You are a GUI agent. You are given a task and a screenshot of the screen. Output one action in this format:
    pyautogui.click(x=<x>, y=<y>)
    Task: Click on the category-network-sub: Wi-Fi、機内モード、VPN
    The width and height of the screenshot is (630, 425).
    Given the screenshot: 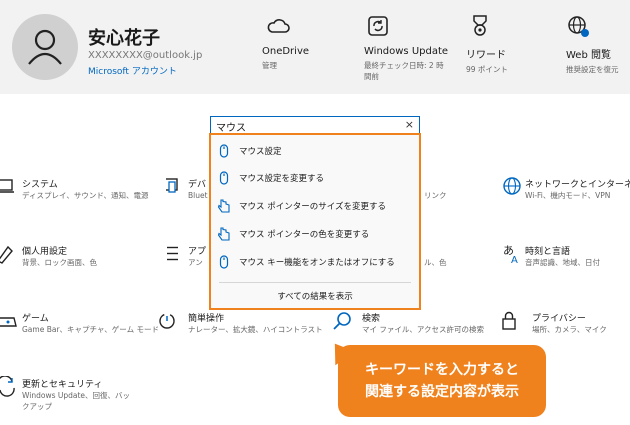 What is the action you would take?
    pyautogui.click(x=568, y=195)
    